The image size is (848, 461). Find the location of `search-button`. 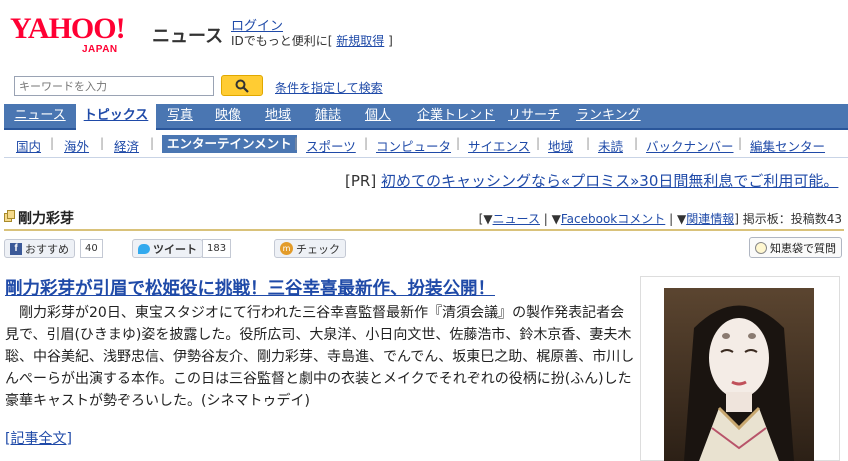

search-button is located at coordinates (242, 85).